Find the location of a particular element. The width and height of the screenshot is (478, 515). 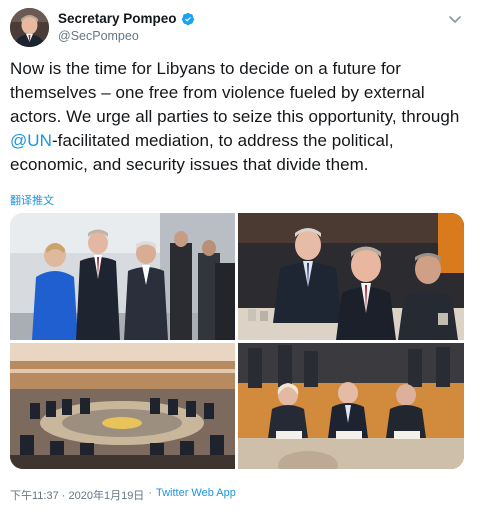

translate-tweet-link: 翻译推文 is located at coordinates (32, 200).